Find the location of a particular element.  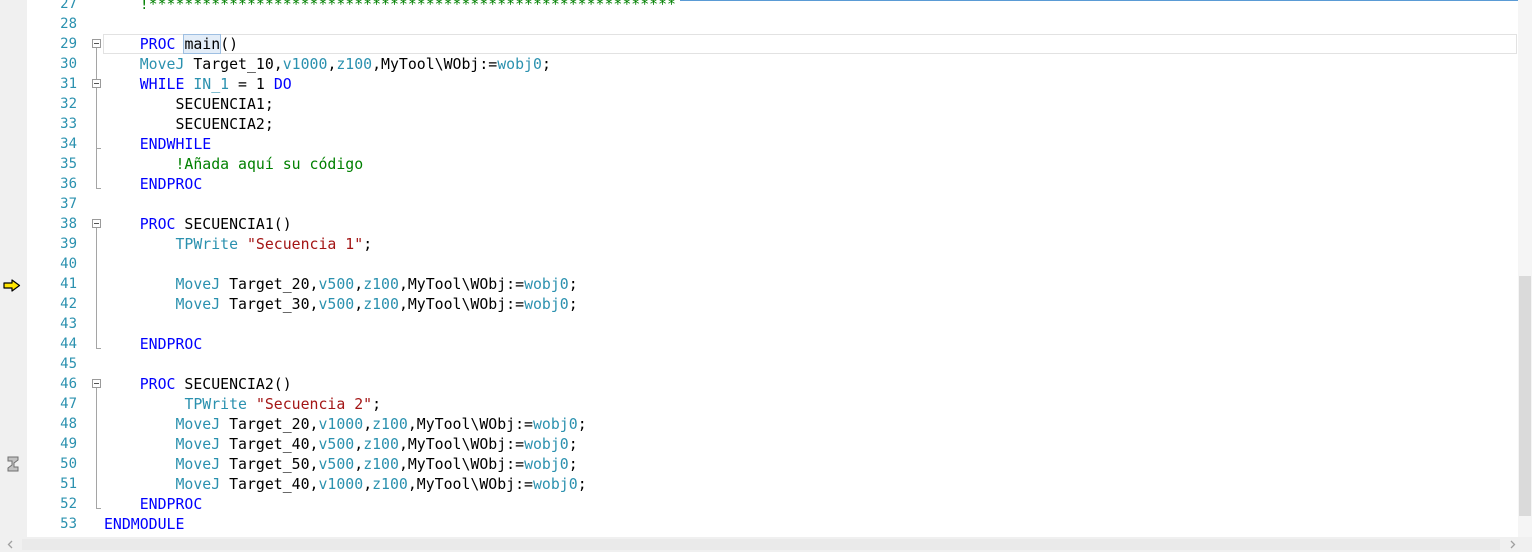

code-text: SECUENCIA2; is located at coordinates (189, 124).